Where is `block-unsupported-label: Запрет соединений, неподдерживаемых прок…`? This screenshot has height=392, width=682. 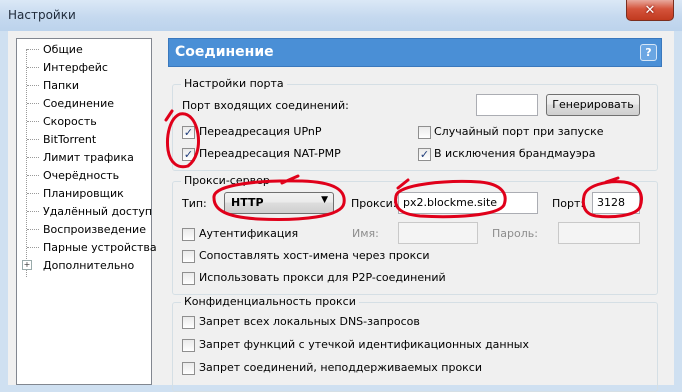 block-unsupported-label: Запрет соединений, неподдерживаемых прок… is located at coordinates (341, 367).